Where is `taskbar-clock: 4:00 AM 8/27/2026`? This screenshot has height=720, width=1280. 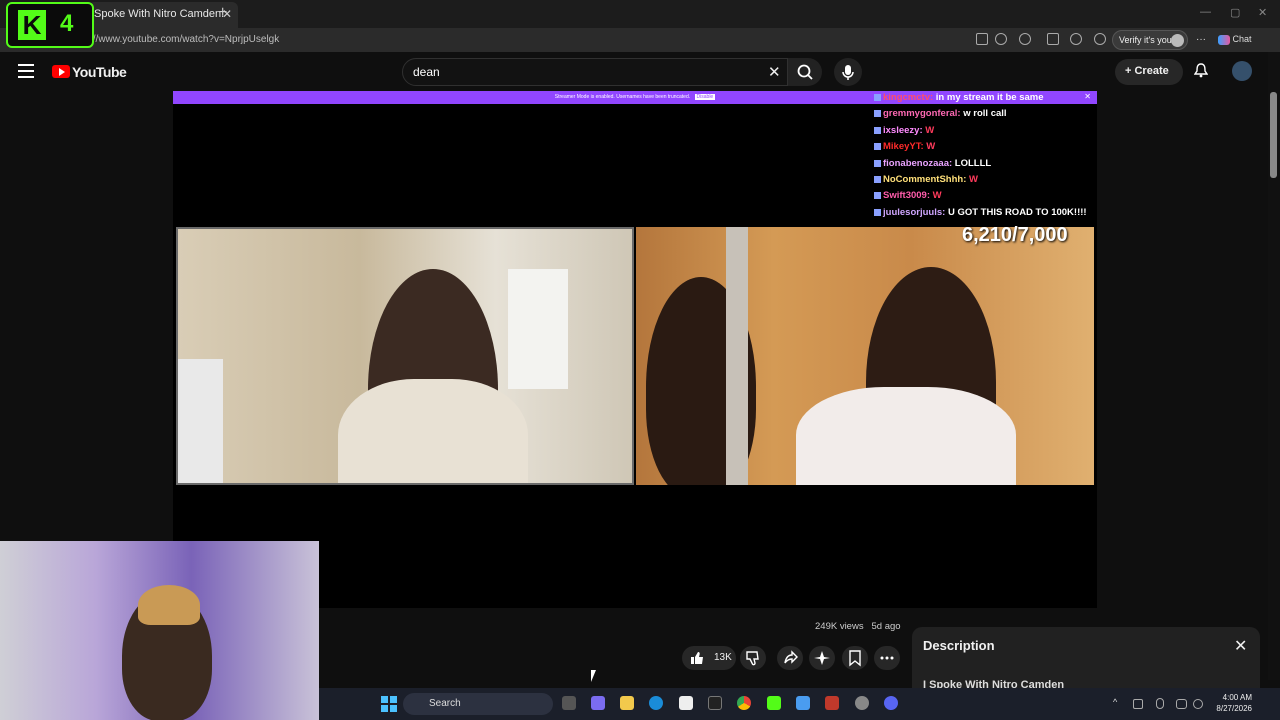 taskbar-clock: 4:00 AM 8/27/2026 is located at coordinates (1230, 703).